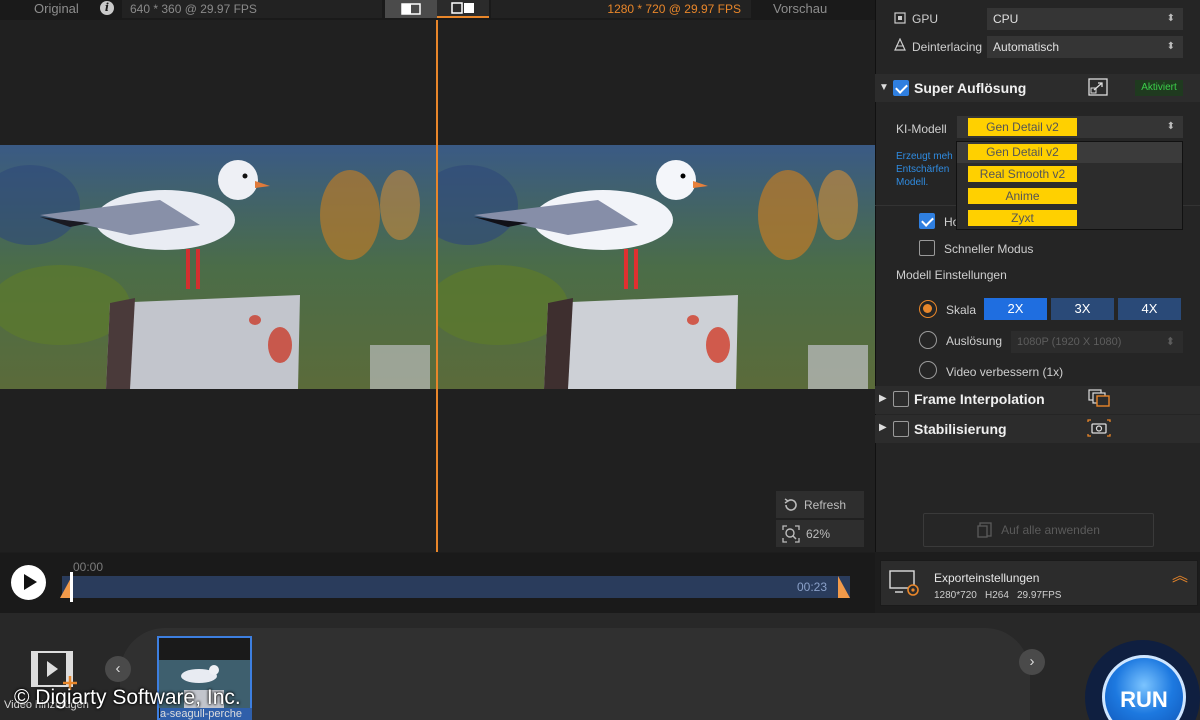 Image resolution: width=1200 pixels, height=720 pixels. I want to click on split-view-icon, so click(462, 8).